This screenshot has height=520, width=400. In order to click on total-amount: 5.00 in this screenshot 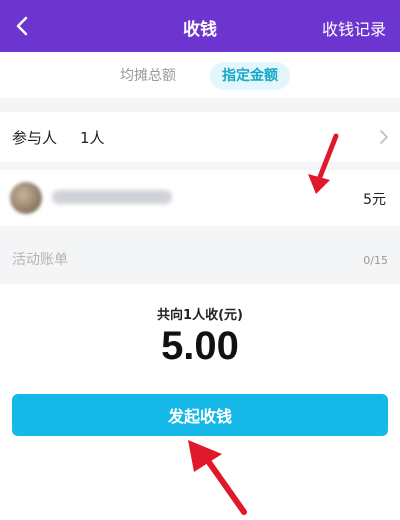, I will do `click(200, 346)`.